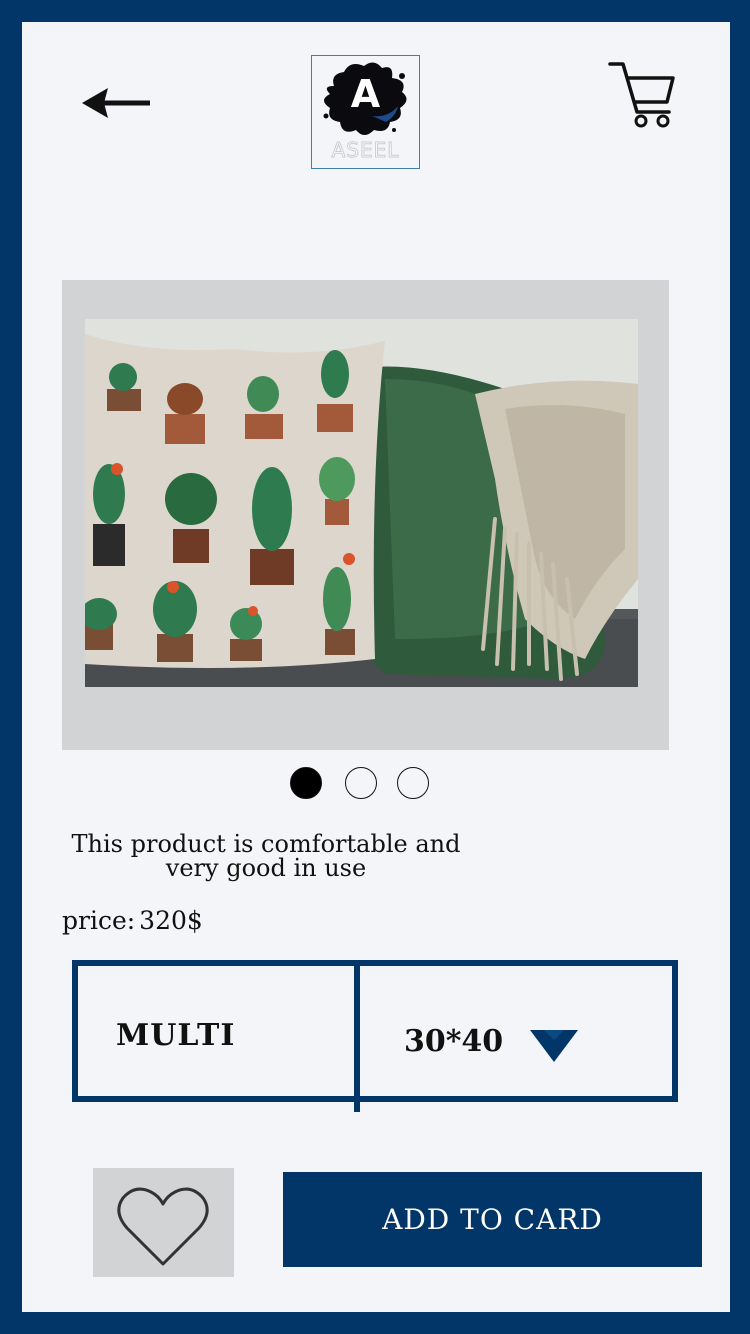 This screenshot has height=1334, width=750. I want to click on price-value: 320$, so click(171, 920).